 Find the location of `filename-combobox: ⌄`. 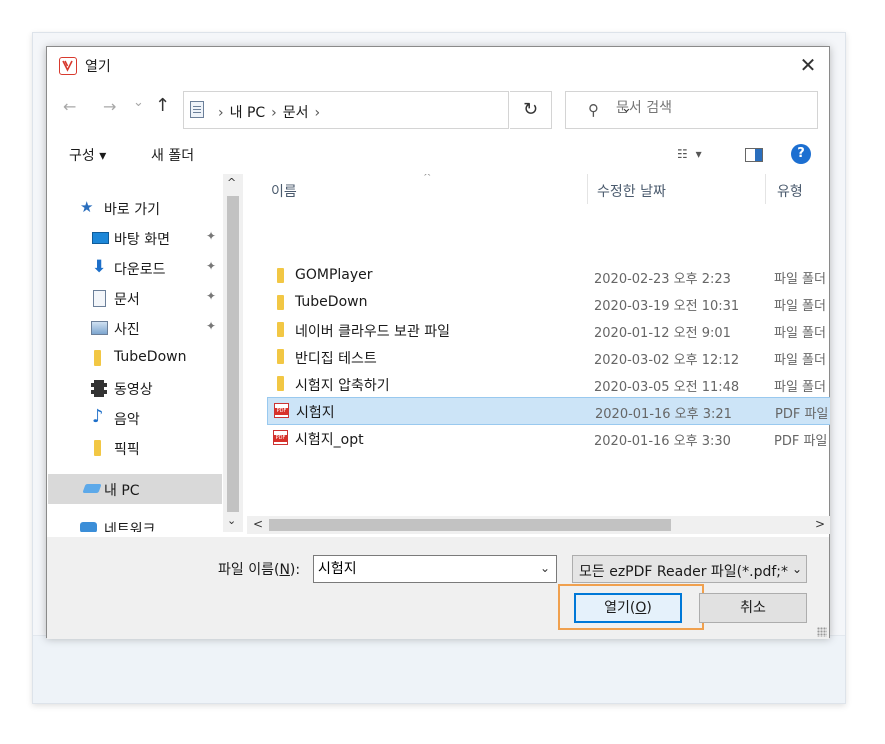

filename-combobox: ⌄ is located at coordinates (435, 569).